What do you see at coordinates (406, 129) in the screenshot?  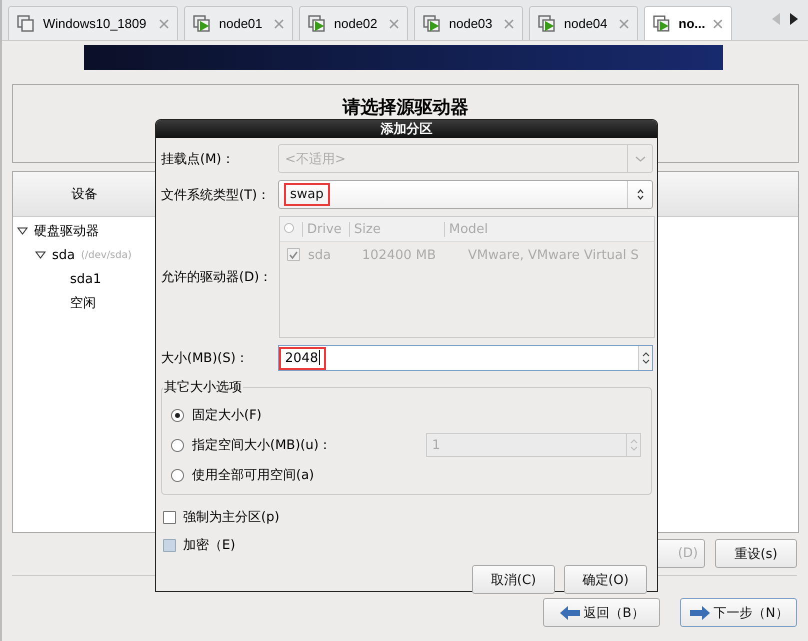 I see `dialog-title: 添加分区` at bounding box center [406, 129].